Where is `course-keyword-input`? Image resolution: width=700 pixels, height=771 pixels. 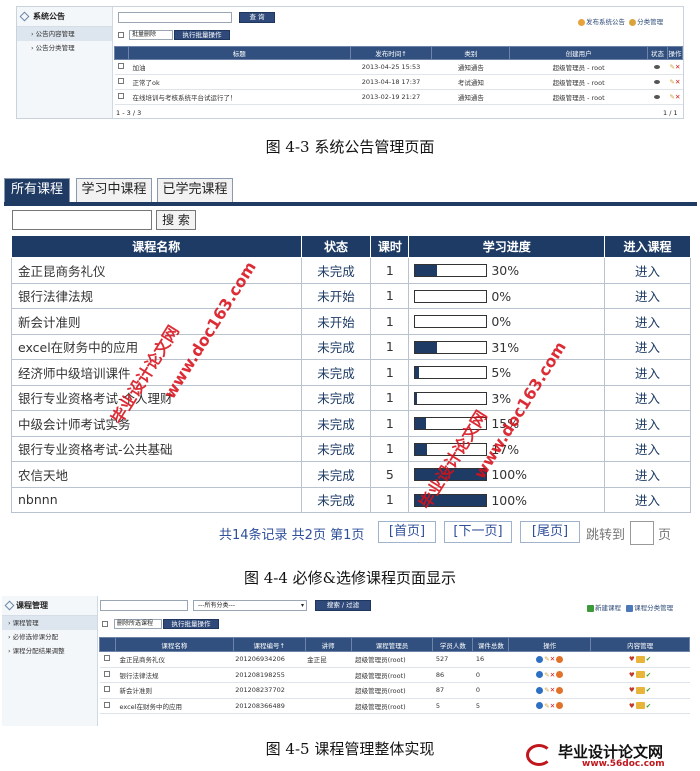
course-keyword-input is located at coordinates (144, 605).